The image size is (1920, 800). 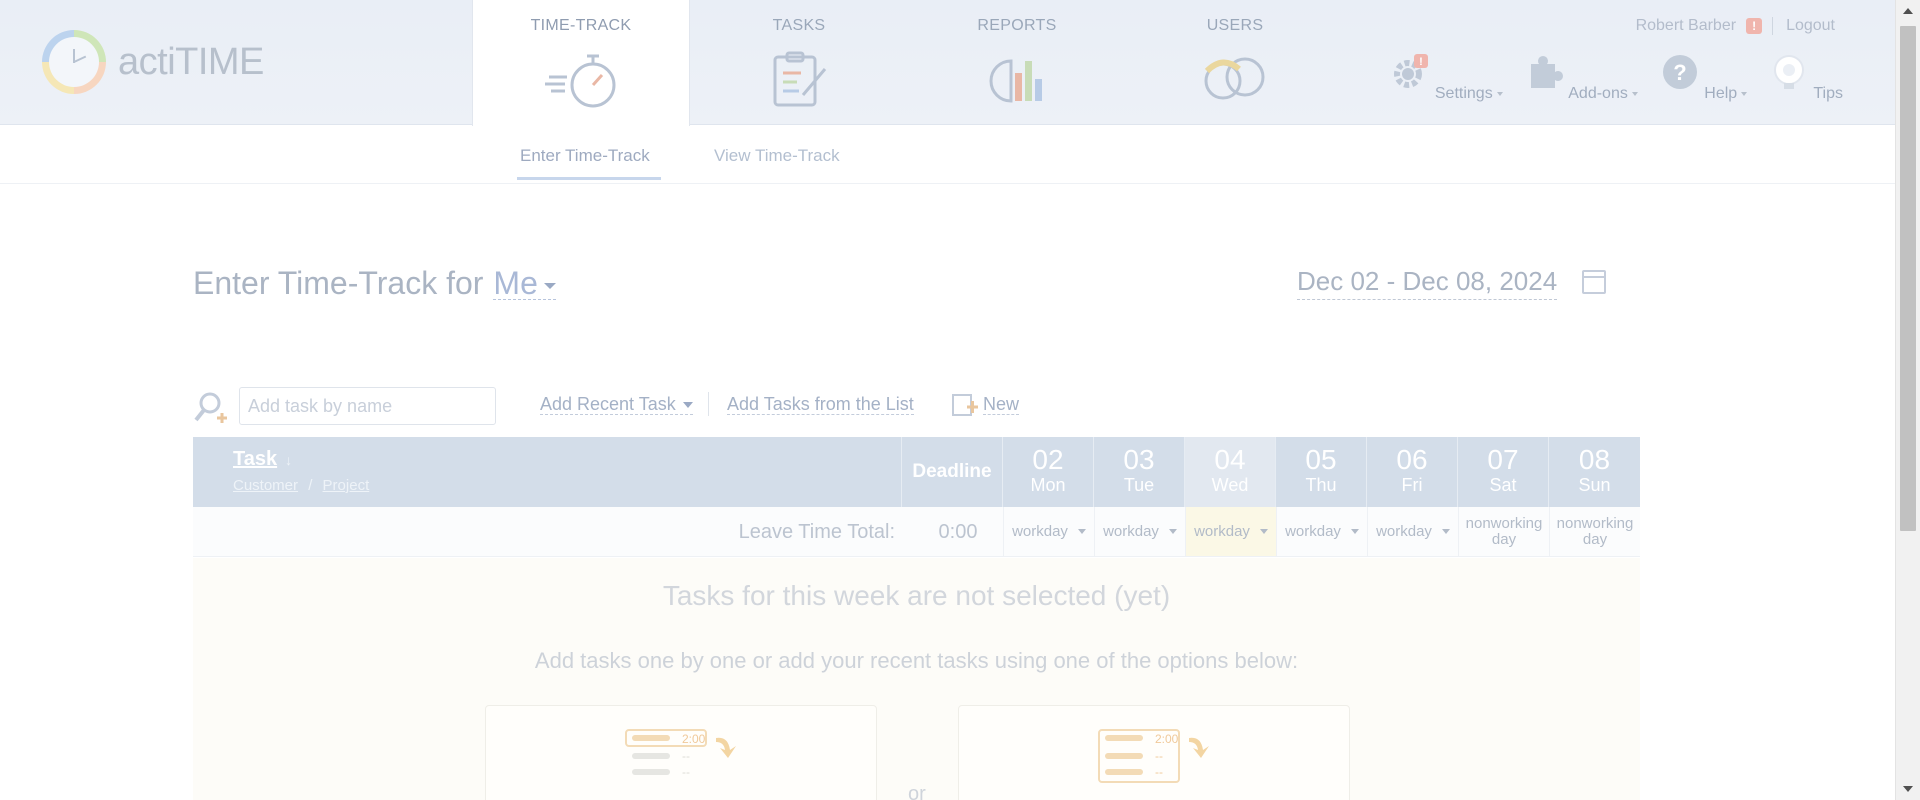 What do you see at coordinates (1048, 531) in the screenshot?
I see `day-type-selector-mon: workday` at bounding box center [1048, 531].